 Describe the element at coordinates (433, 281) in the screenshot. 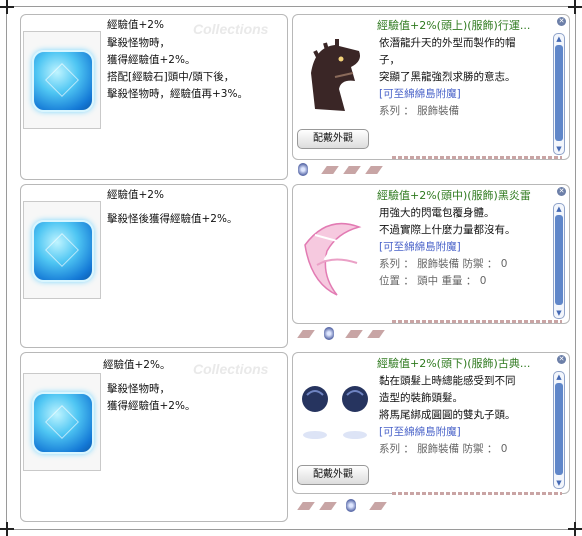

I see `item-attributes: 位置 ： 頭中 重量 ： 0` at that location.